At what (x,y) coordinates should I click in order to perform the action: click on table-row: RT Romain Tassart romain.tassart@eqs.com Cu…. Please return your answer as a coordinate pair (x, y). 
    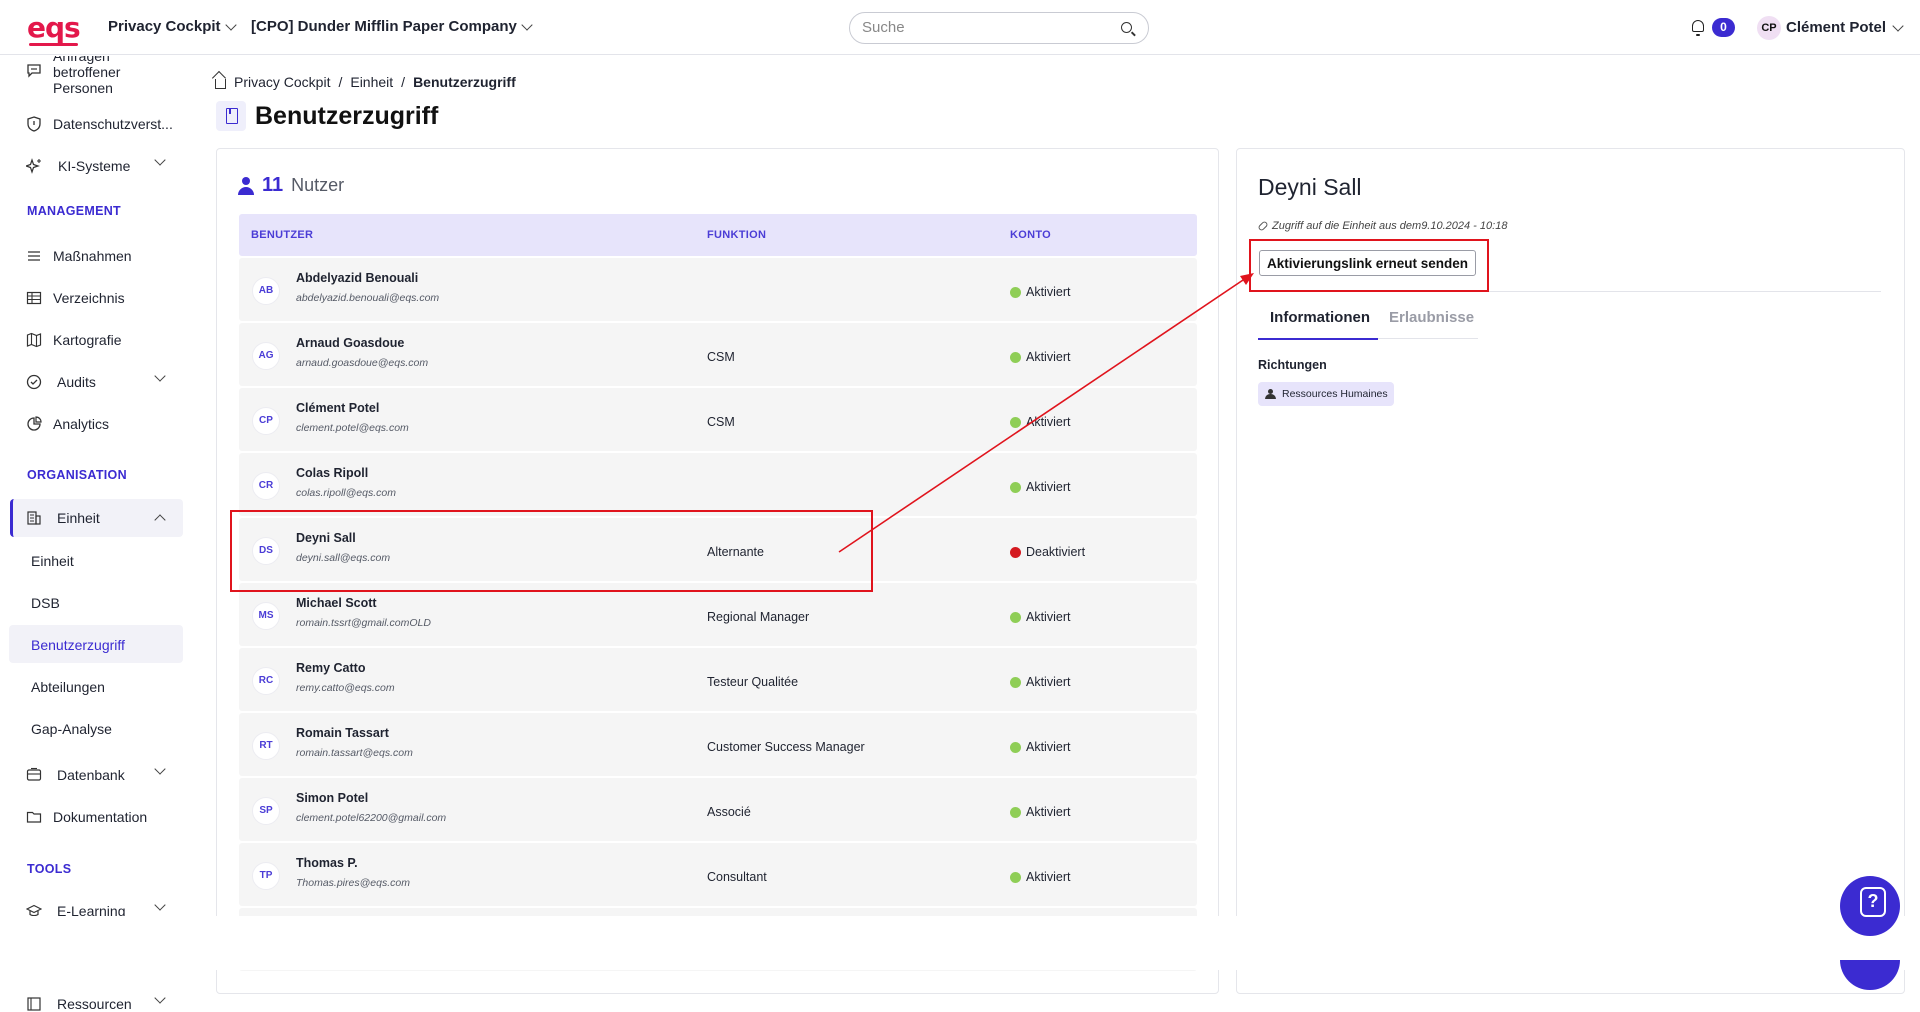
    Looking at the image, I should click on (718, 744).